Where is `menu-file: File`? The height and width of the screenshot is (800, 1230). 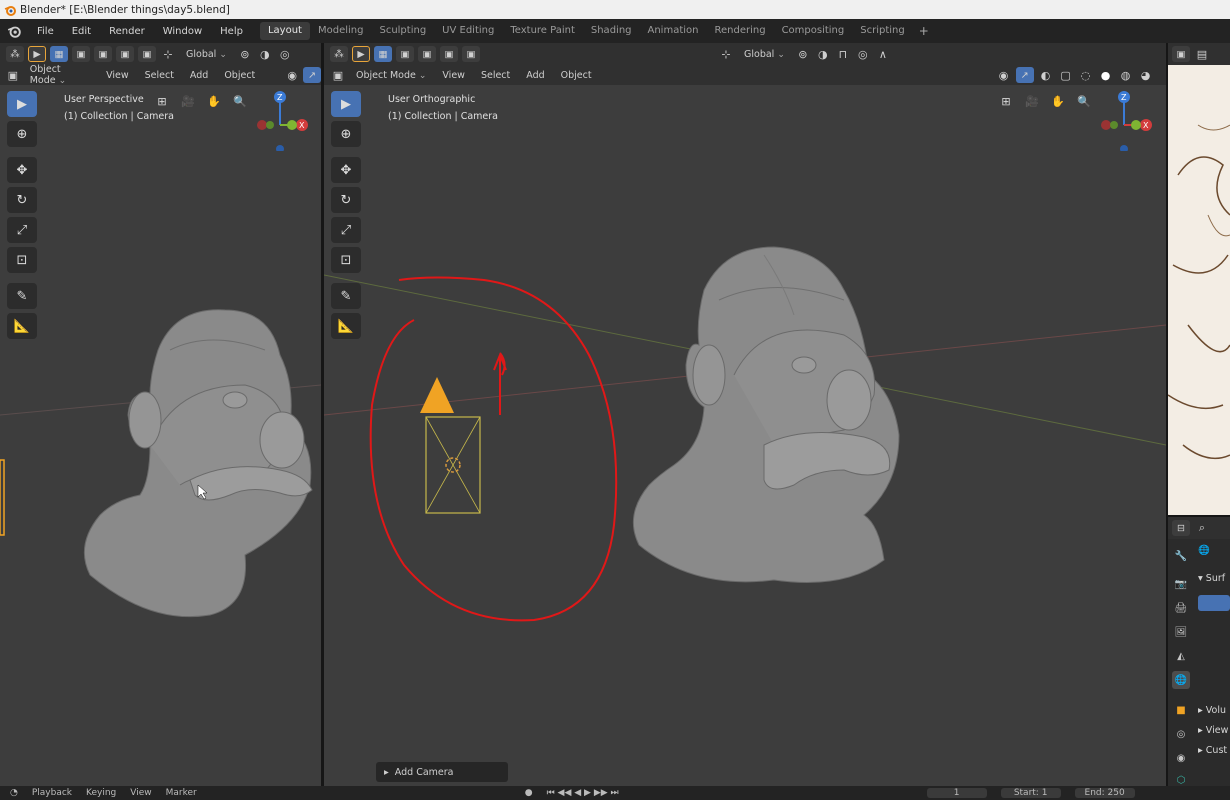 menu-file: File is located at coordinates (45, 31).